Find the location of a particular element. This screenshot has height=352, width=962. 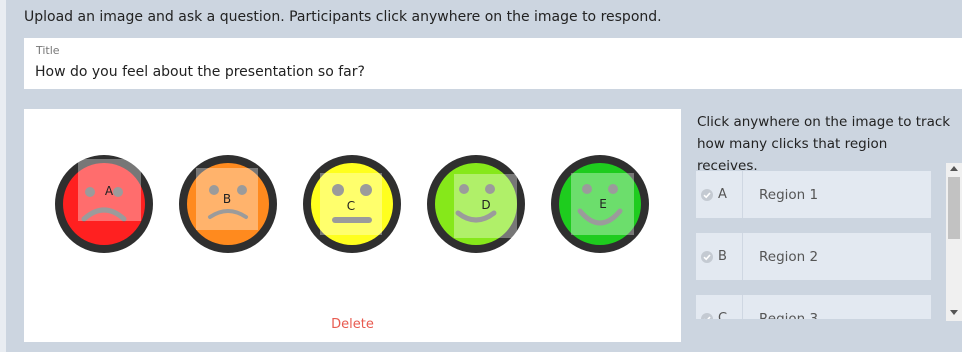

region-letter: C is located at coordinates (723, 315).